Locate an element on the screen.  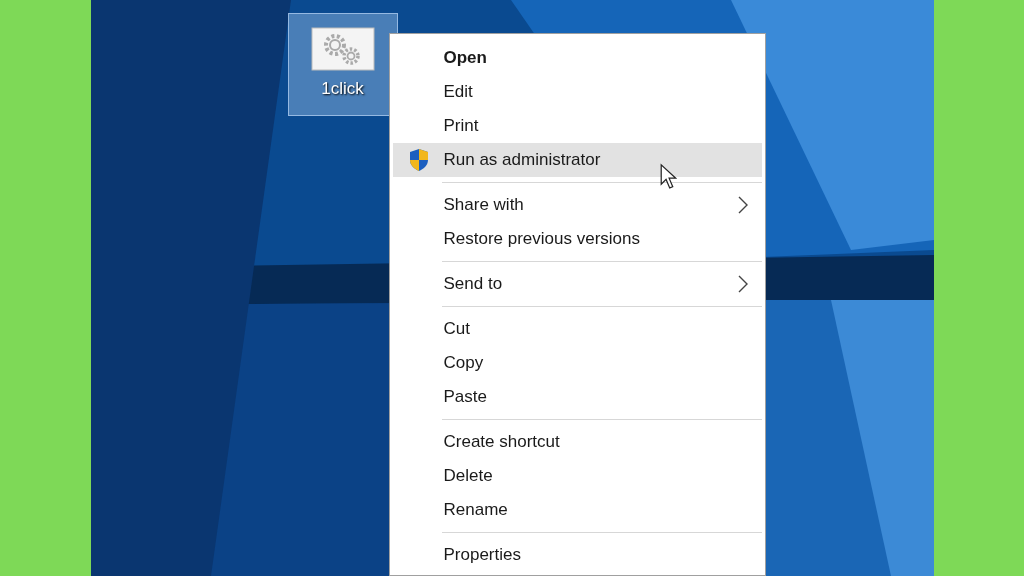
menu-item: Create shortcut is located at coordinates (577, 442).